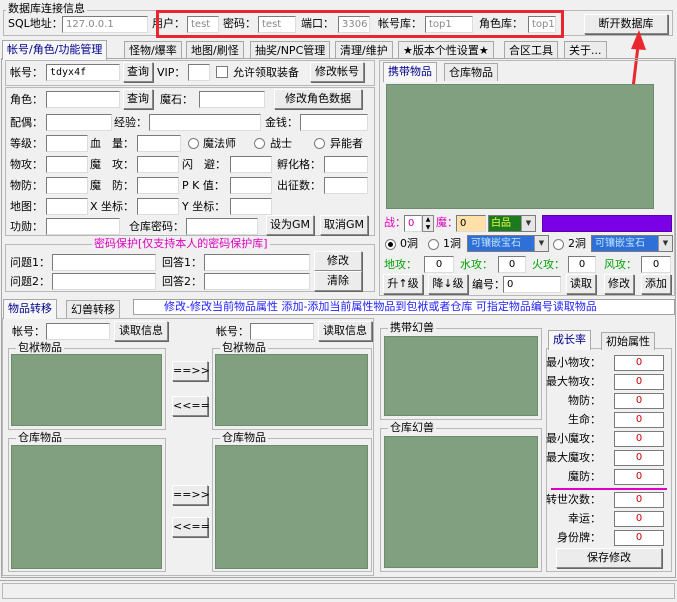 The width and height of the screenshot is (677, 602). What do you see at coordinates (632, 243) in the screenshot?
I see `gem-select-2: 可镶嵌宝石 ▼` at bounding box center [632, 243].